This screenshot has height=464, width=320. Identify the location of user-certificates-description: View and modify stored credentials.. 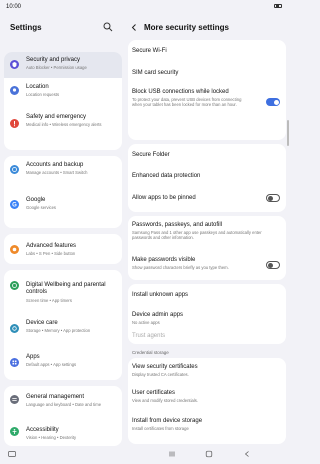
(165, 400).